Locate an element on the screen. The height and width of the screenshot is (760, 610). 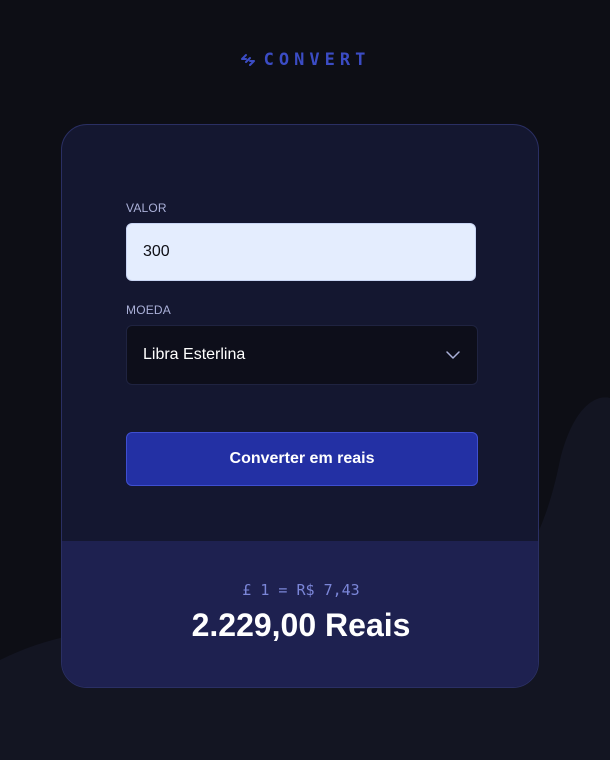
arrows-exchange-icon is located at coordinates (248, 60).